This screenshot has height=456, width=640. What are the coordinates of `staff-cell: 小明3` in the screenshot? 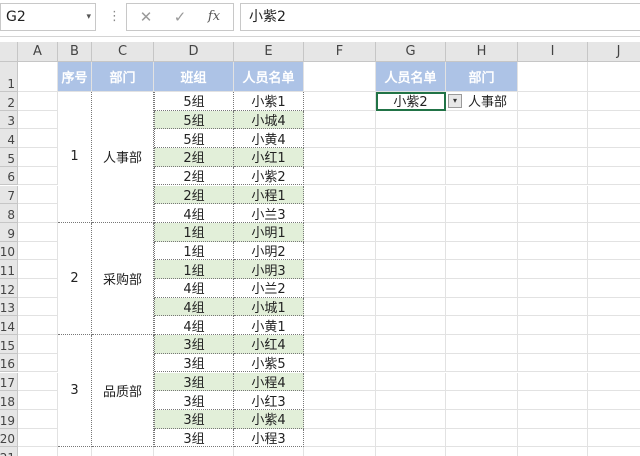 It's located at (269, 269).